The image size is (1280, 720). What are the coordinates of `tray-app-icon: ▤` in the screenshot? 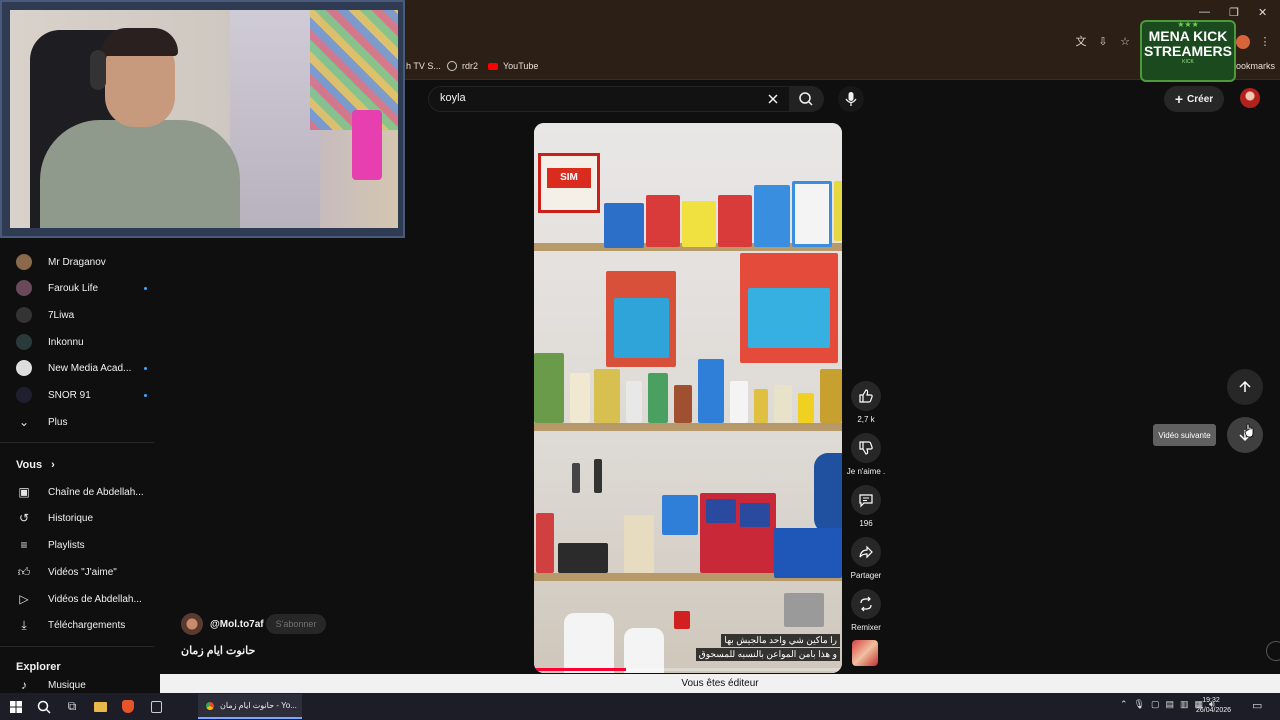 It's located at (1170, 704).